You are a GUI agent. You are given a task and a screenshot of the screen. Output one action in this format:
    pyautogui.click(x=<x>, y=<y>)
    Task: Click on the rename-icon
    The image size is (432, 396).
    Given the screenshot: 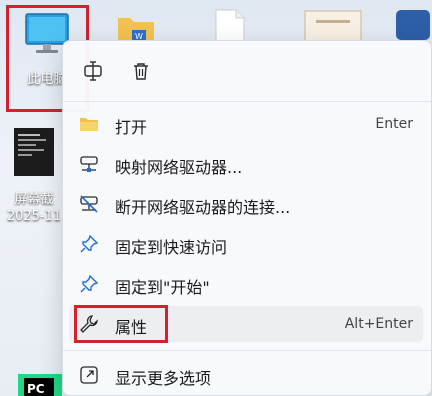 What is the action you would take?
    pyautogui.click(x=93, y=71)
    